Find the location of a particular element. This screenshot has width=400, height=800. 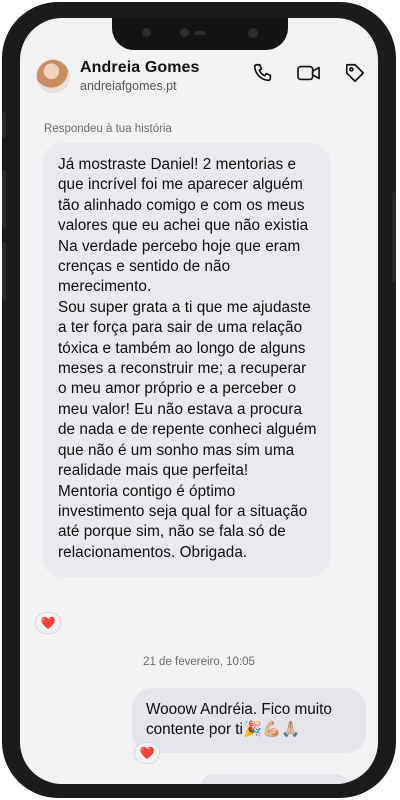

volume-down-button is located at coordinates (4, 271).